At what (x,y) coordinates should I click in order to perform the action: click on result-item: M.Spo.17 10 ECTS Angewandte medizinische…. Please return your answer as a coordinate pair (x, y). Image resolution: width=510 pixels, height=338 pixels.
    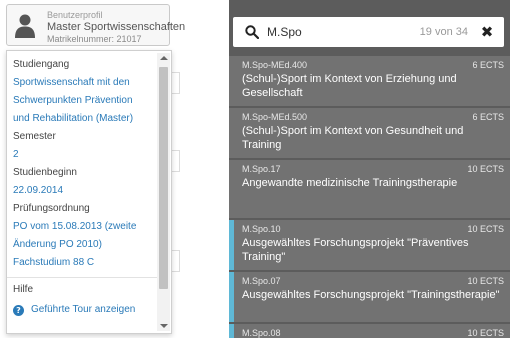
    Looking at the image, I should click on (369, 189).